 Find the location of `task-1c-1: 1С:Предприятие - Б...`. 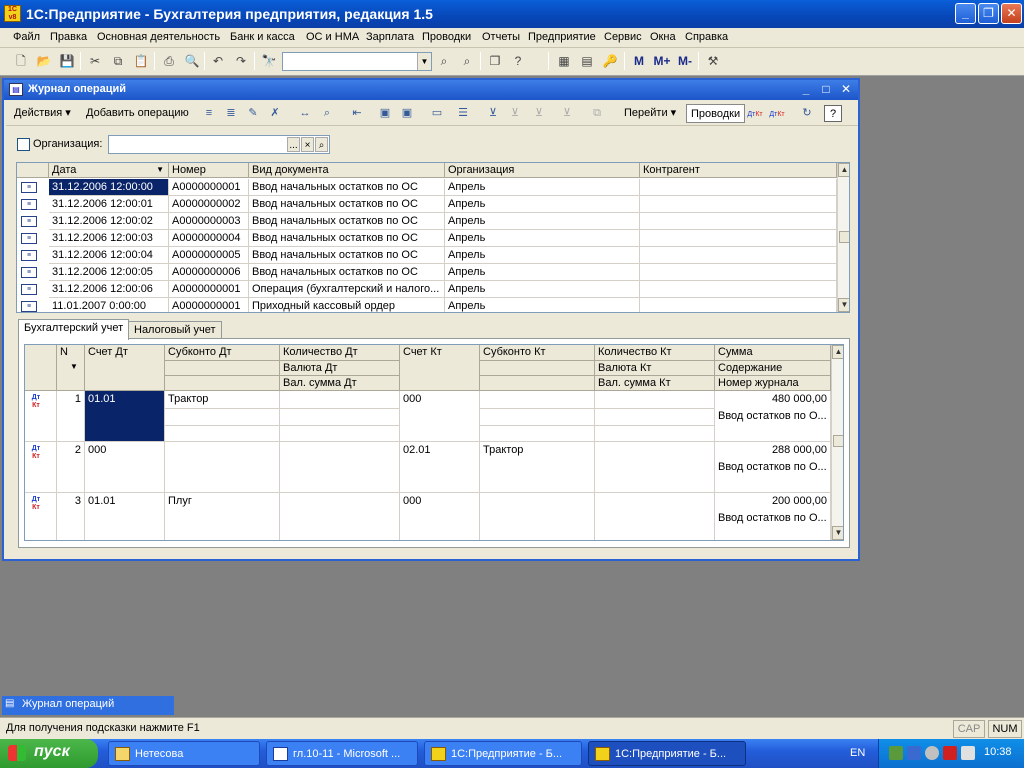

task-1c-1: 1С:Предприятие - Б... is located at coordinates (503, 753).